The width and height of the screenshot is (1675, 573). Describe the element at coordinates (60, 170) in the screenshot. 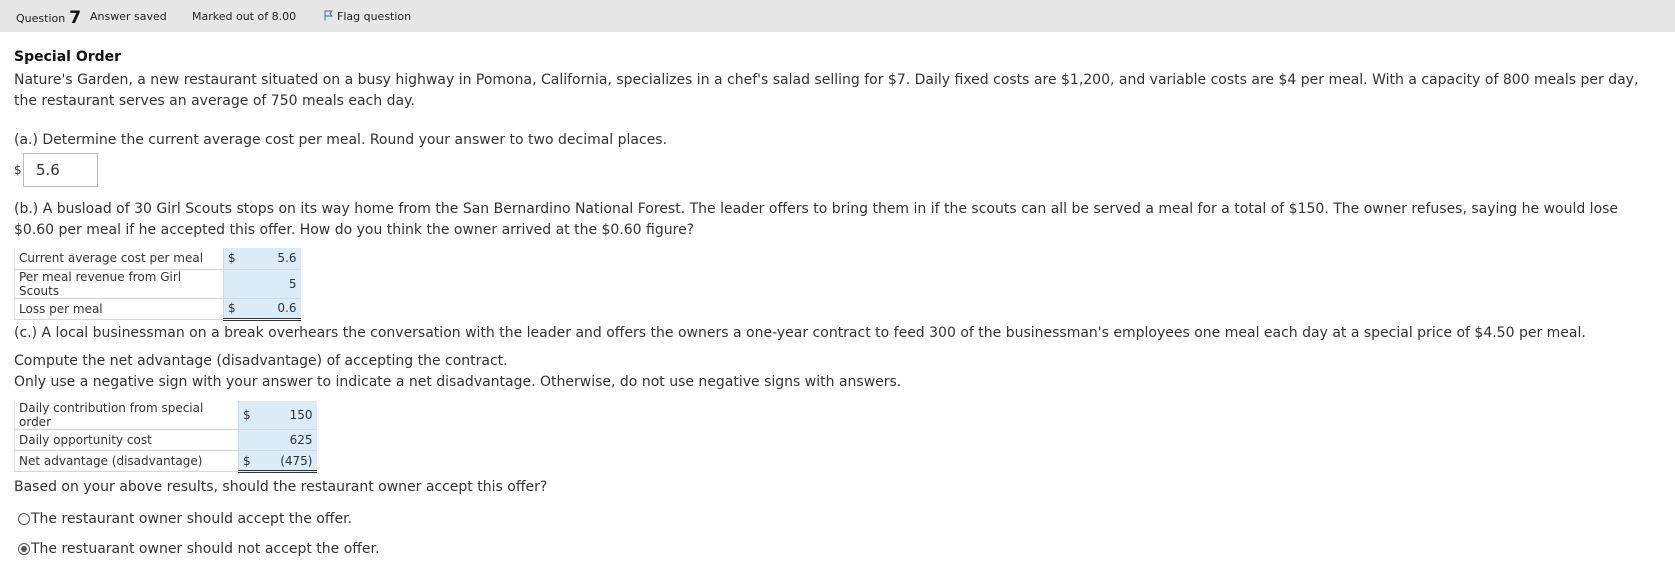

I see `part-a-answer-input` at that location.